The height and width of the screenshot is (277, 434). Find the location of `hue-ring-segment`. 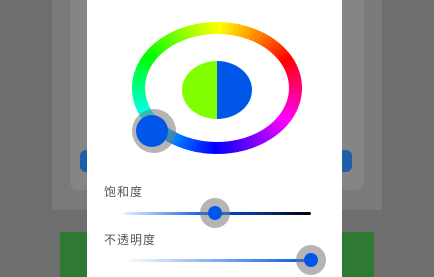

hue-ring-segment is located at coordinates (215, 28).